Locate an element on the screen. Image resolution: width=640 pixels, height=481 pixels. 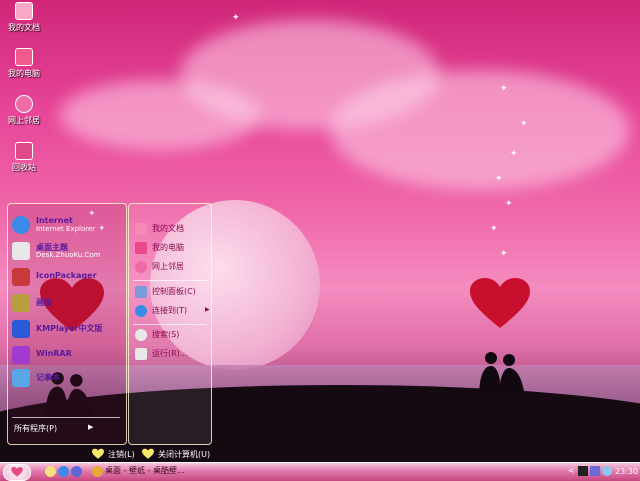
paint-icon is located at coordinates (21, 303).